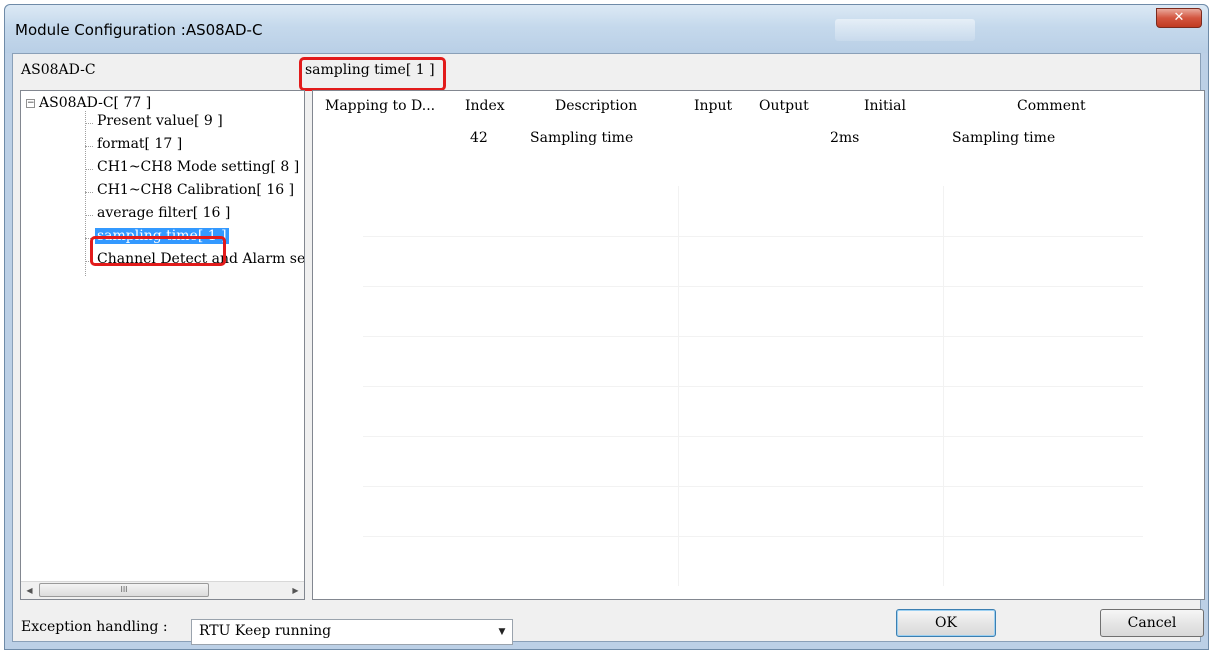 The image size is (1213, 654). I want to click on tree-item-label: CH1~CH8 Mode setting[ 8 ], so click(198, 167).